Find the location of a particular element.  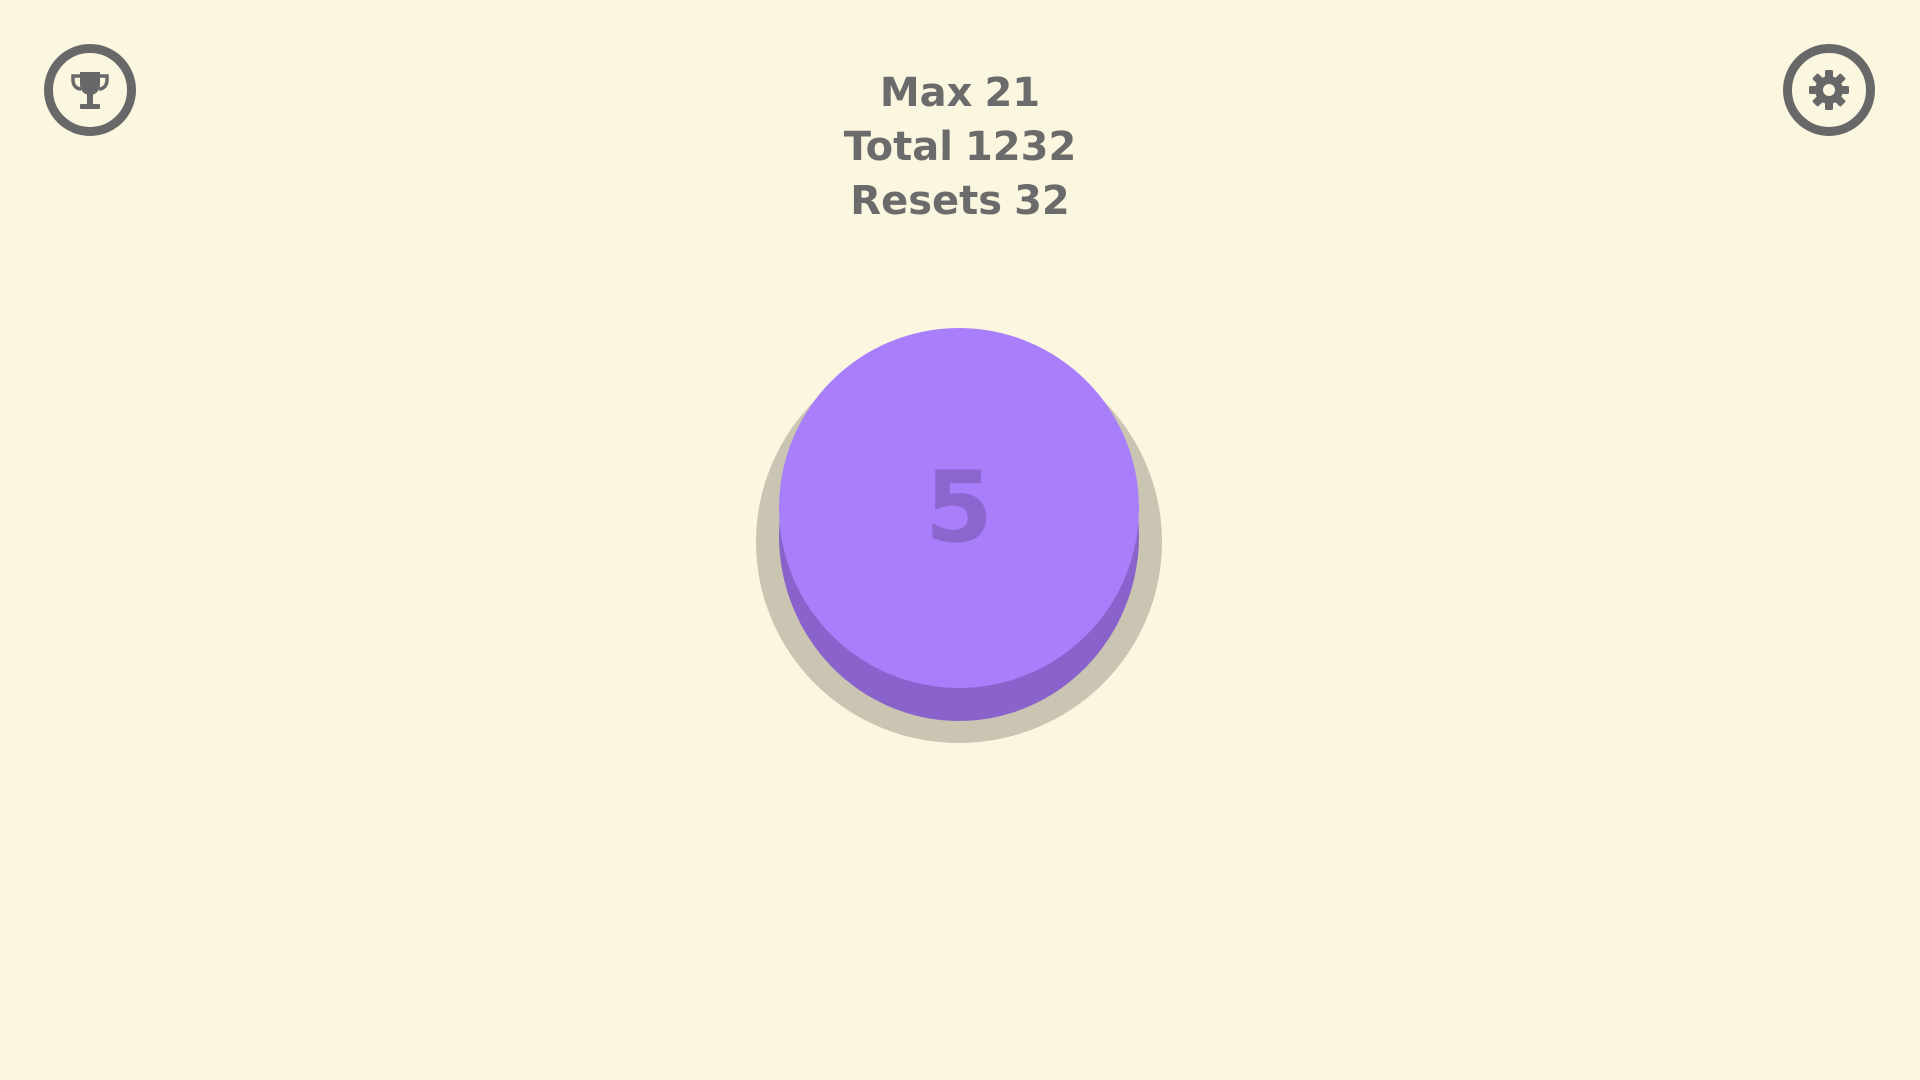

tap-button-area: 5 is located at coordinates (960, 533).